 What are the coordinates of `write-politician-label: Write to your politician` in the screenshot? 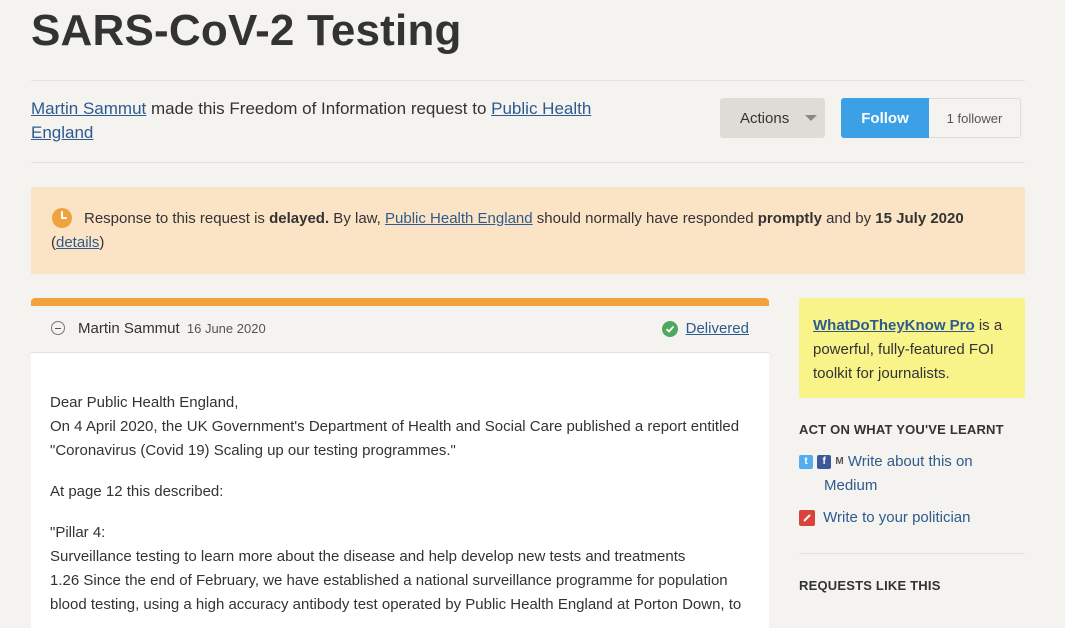 It's located at (897, 517).